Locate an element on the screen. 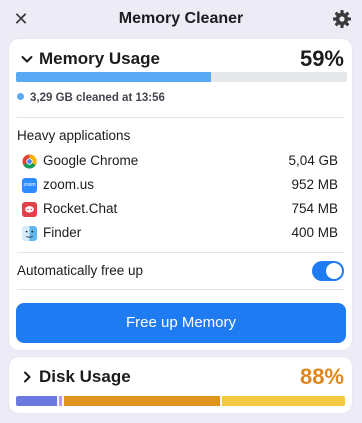 The image size is (362, 423). cleaned-text: 3,29 GB cleaned at 13:56 is located at coordinates (97, 98).